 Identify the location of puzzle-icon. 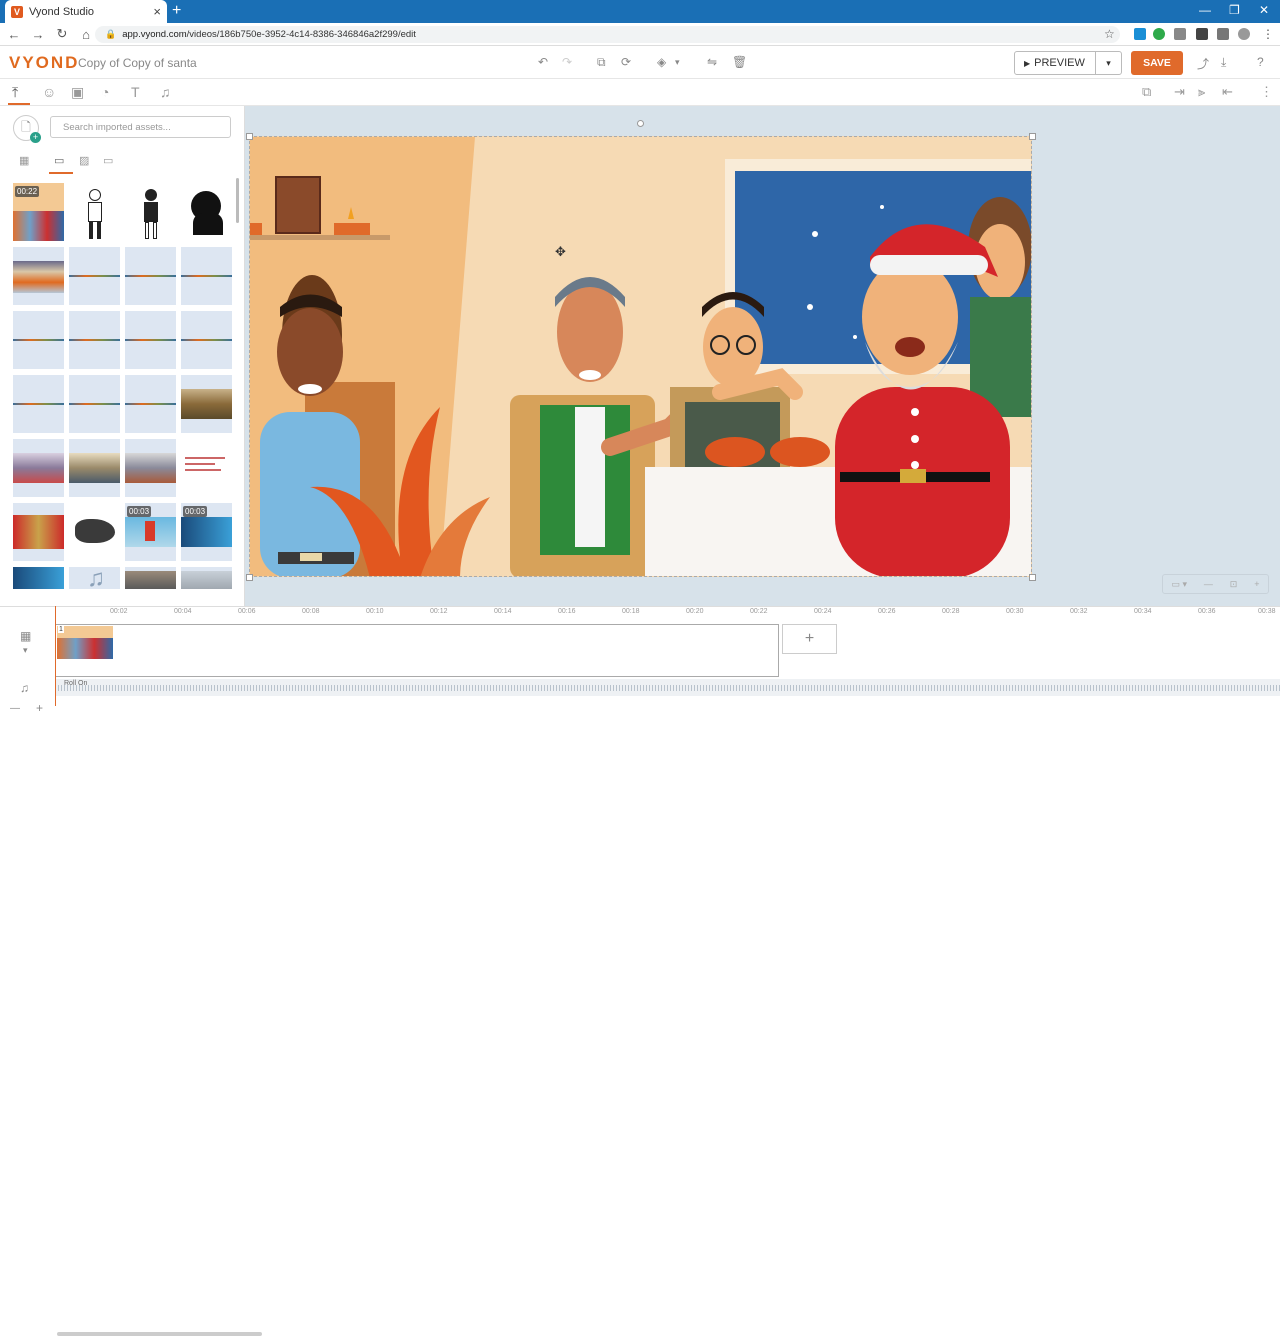
(1223, 34).